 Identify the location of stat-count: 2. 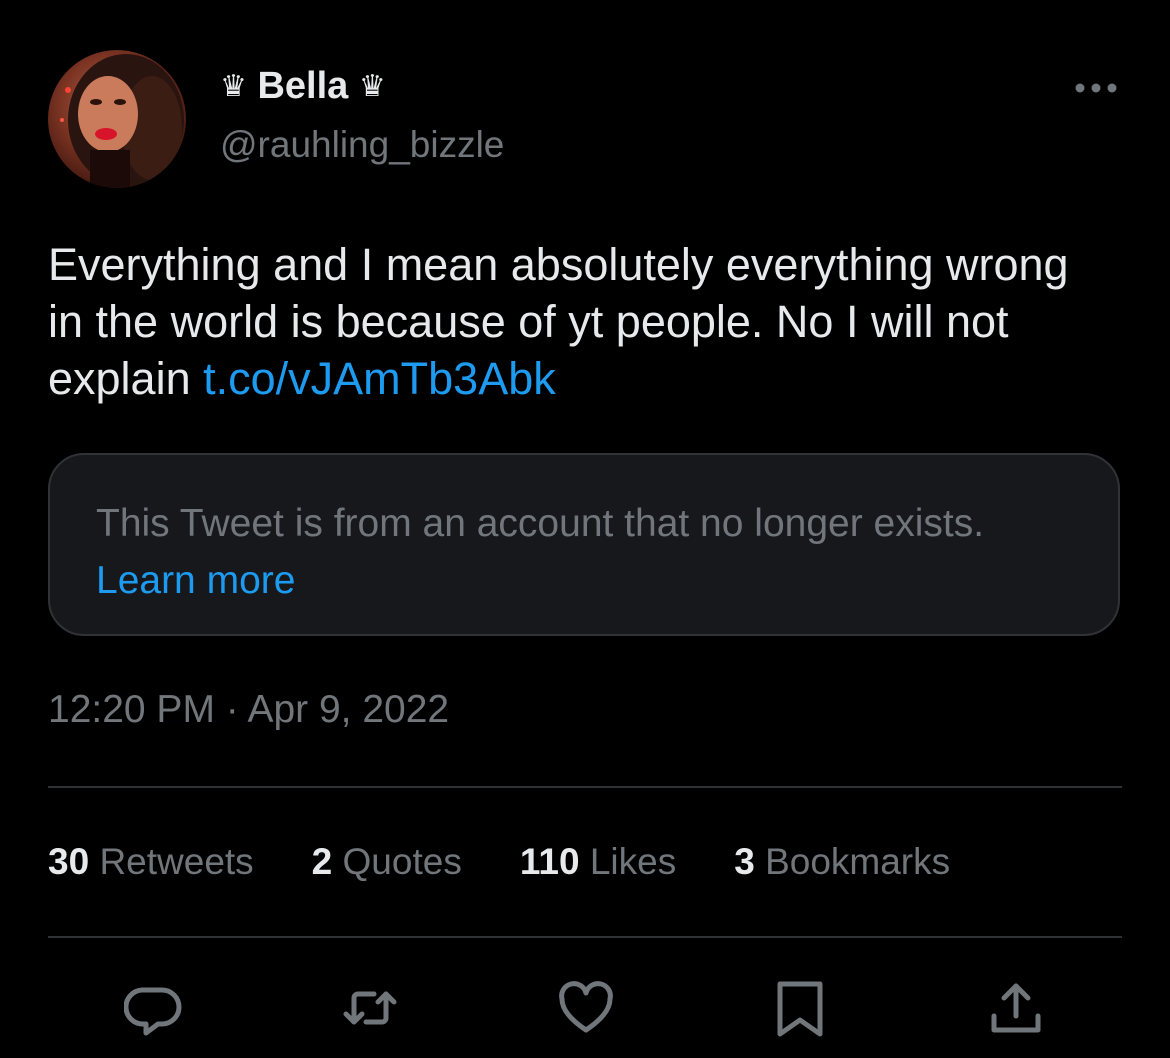
(322, 861).